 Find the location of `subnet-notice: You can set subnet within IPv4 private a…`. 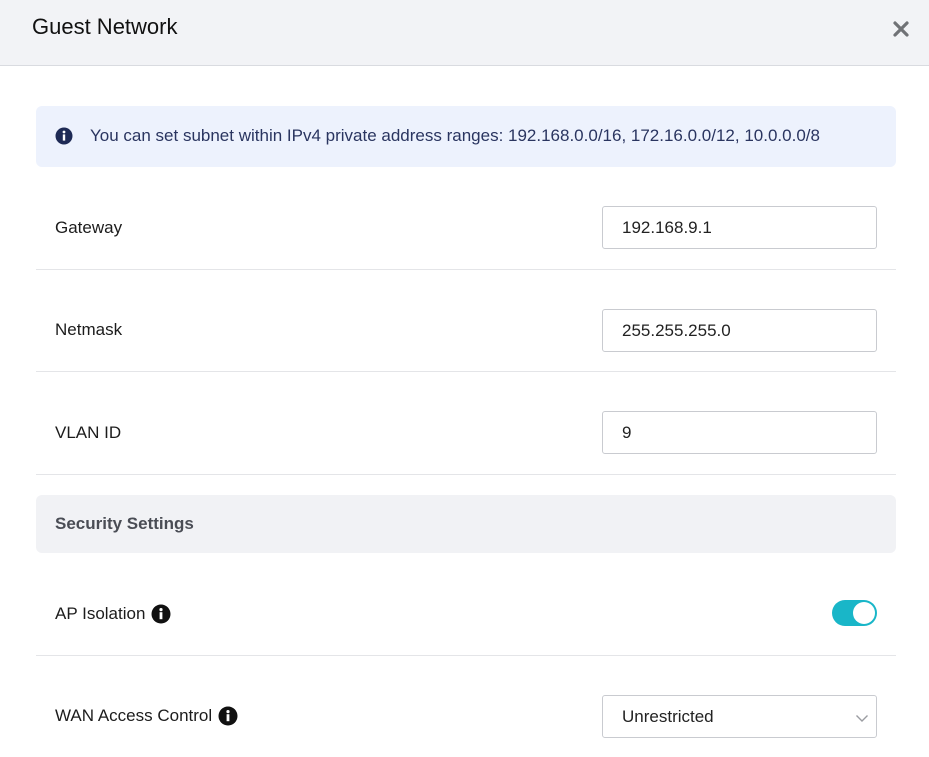

subnet-notice: You can set subnet within IPv4 private a… is located at coordinates (466, 136).